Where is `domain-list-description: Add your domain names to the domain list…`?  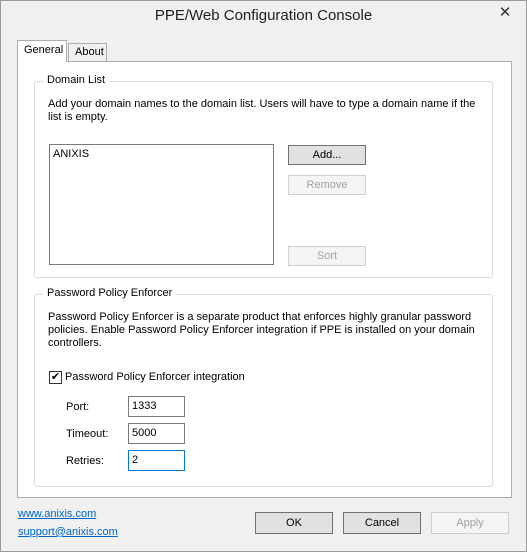 domain-list-description: Add your domain names to the domain list… is located at coordinates (262, 110).